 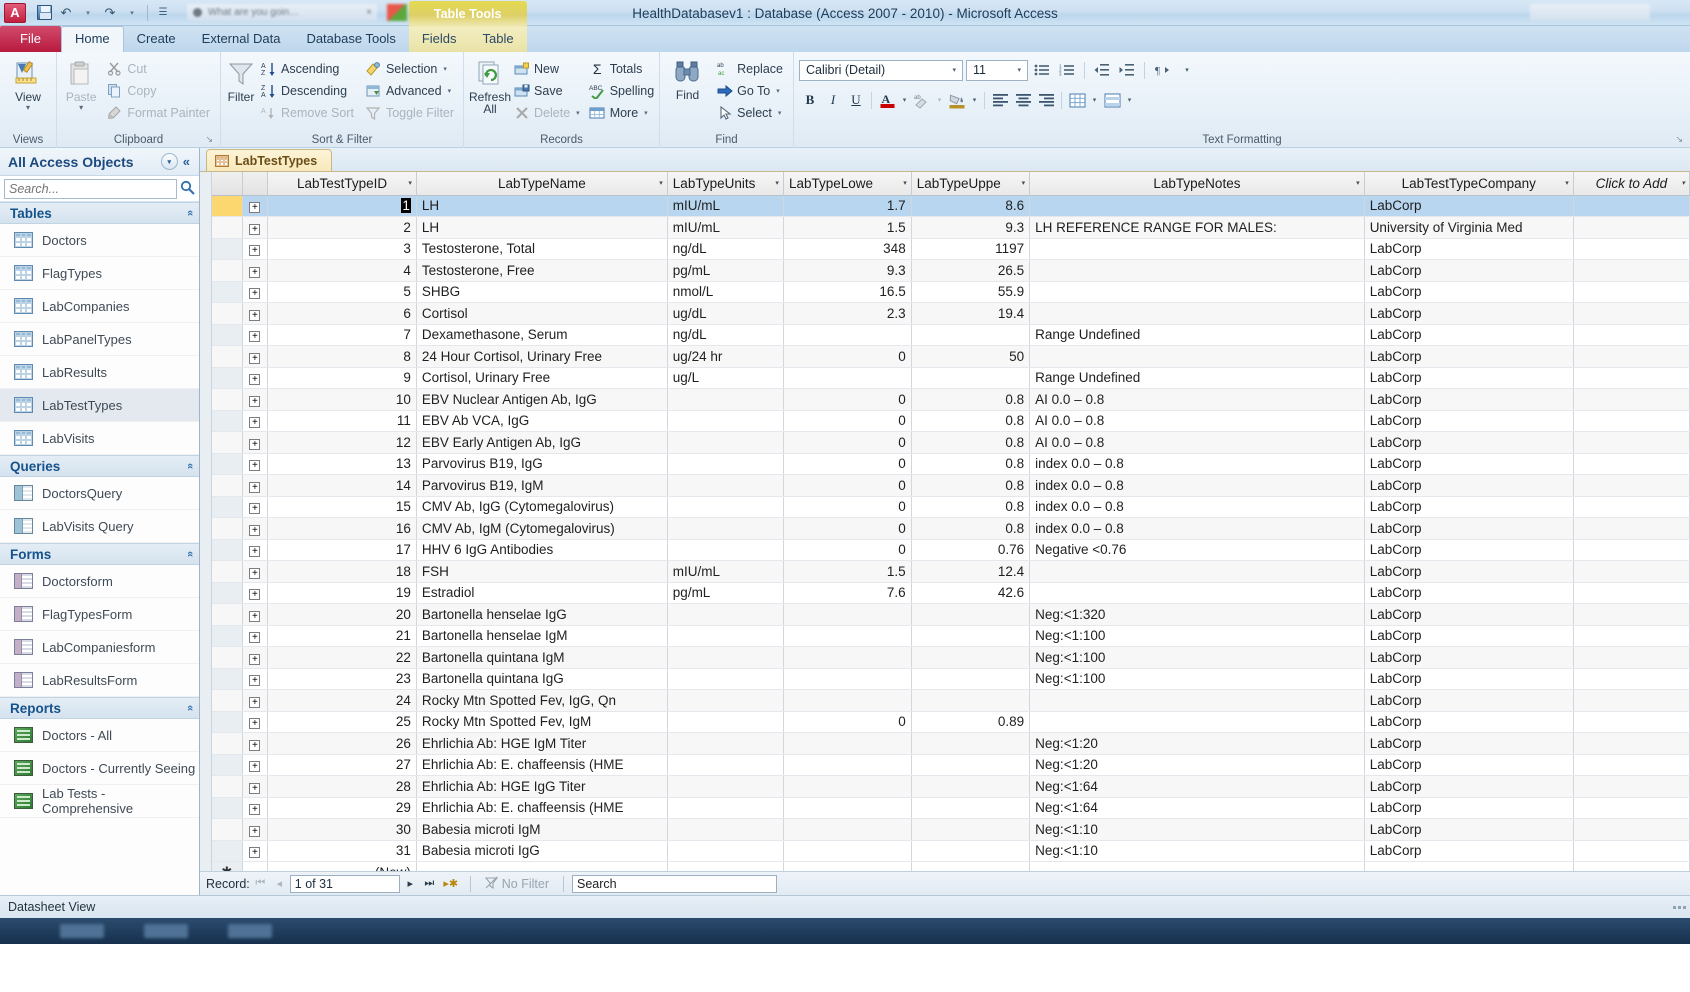 I want to click on cell-labtypelower, so click(x=847, y=614).